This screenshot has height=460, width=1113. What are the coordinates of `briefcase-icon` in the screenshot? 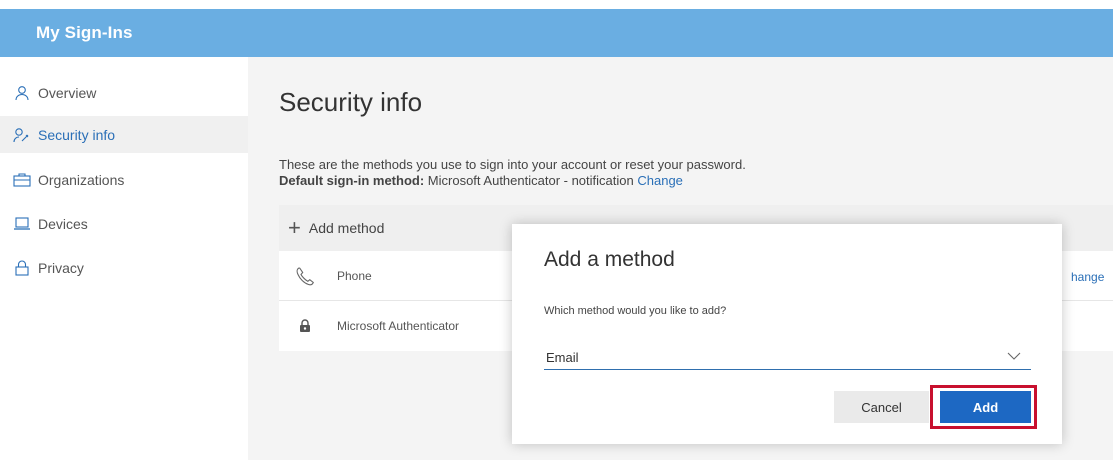 It's located at (22, 179).